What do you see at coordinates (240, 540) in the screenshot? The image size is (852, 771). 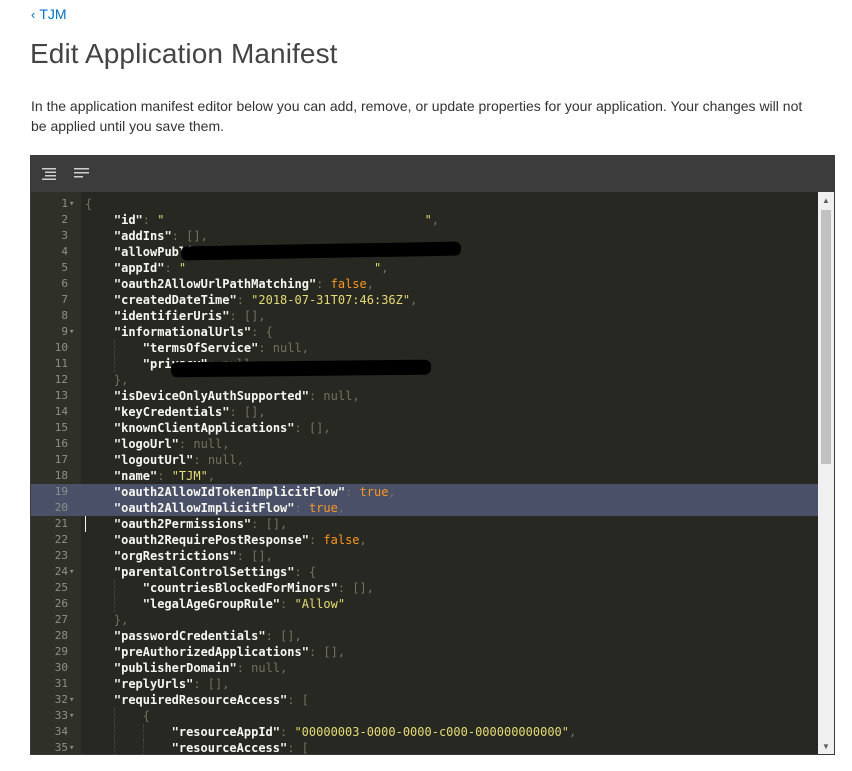 I see `code-text: "oauth2RequirePostResponse": false,` at bounding box center [240, 540].